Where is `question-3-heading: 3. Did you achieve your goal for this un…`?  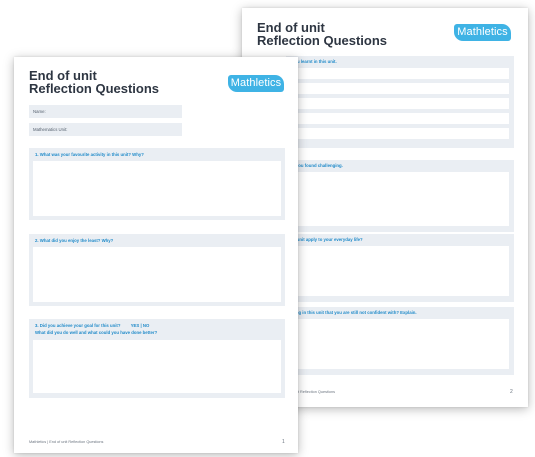
question-3-heading: 3. Did you achieve your goal for this un… is located at coordinates (92, 326).